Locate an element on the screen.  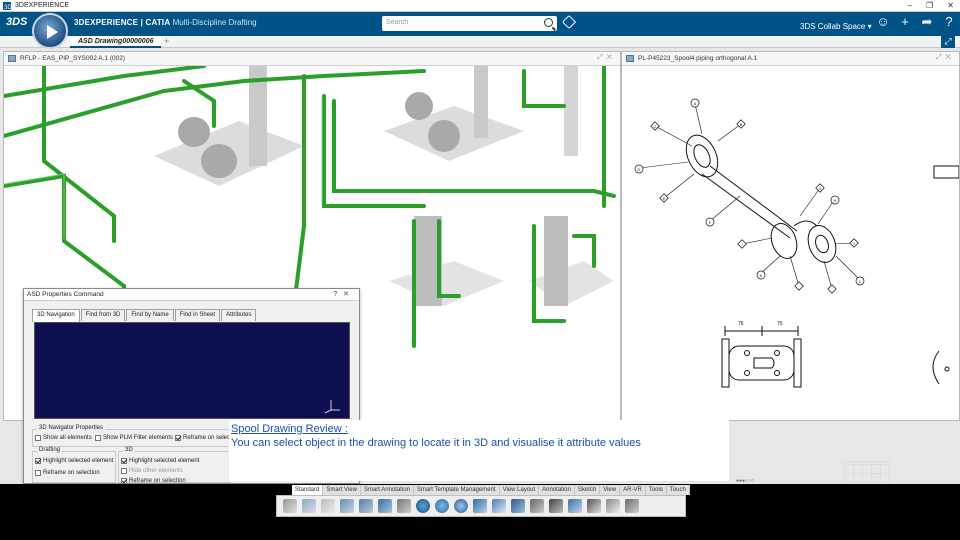
action-bar is located at coordinates (481, 506).